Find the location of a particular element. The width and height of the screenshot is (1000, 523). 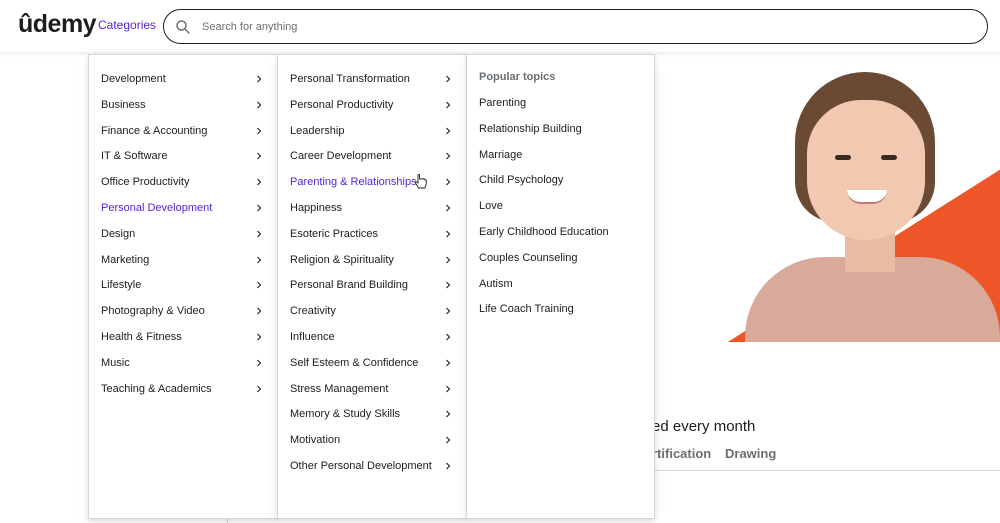

popular-topics-heading: Popular topics is located at coordinates (517, 77).